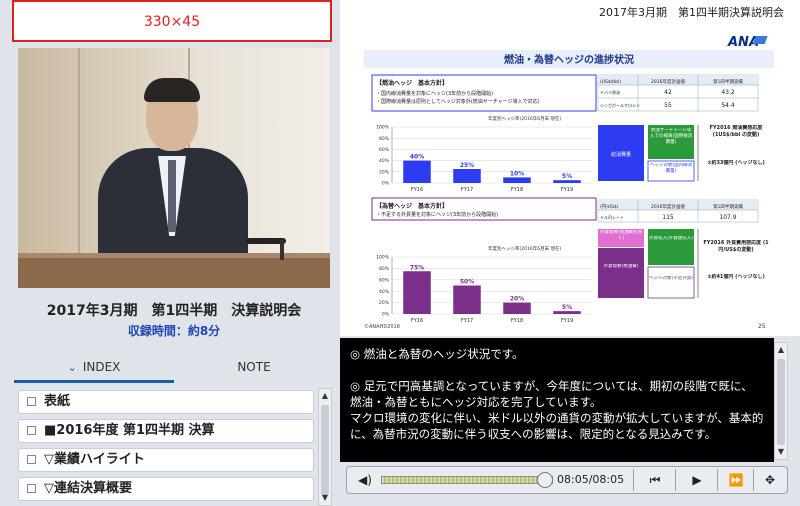  I want to click on y-tick-label: 0%, so click(386, 184).